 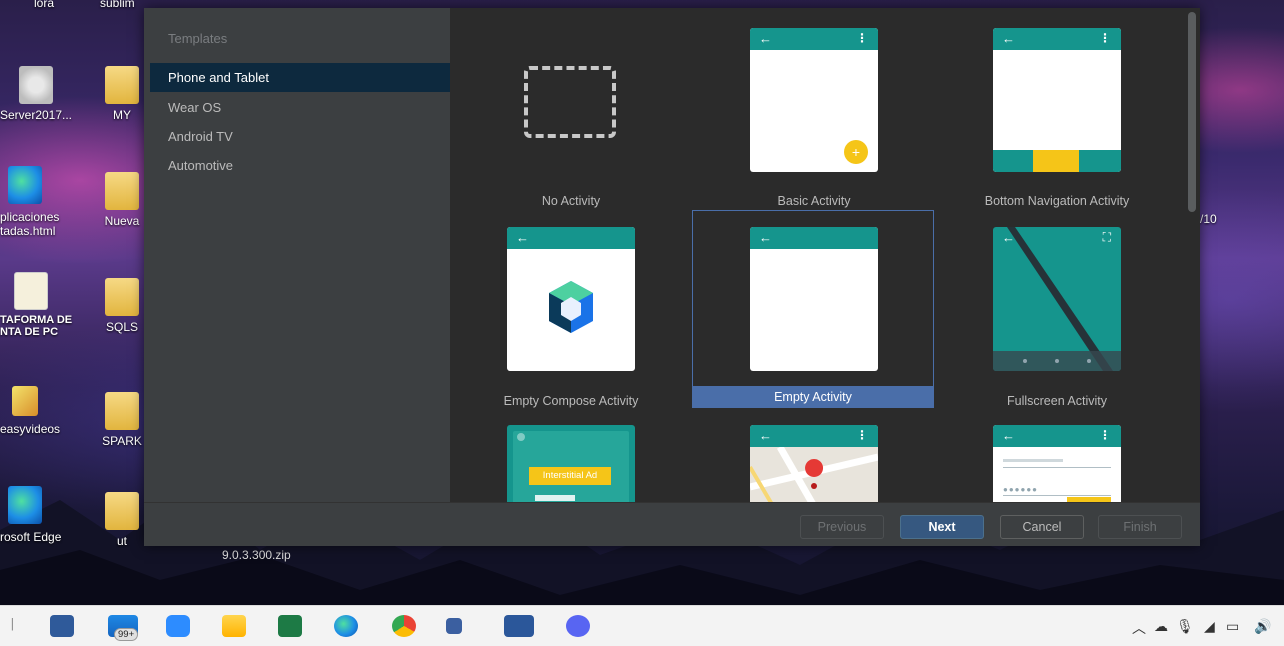 What do you see at coordinates (814, 463) in the screenshot?
I see `maps-preview: ← ⋮` at bounding box center [814, 463].